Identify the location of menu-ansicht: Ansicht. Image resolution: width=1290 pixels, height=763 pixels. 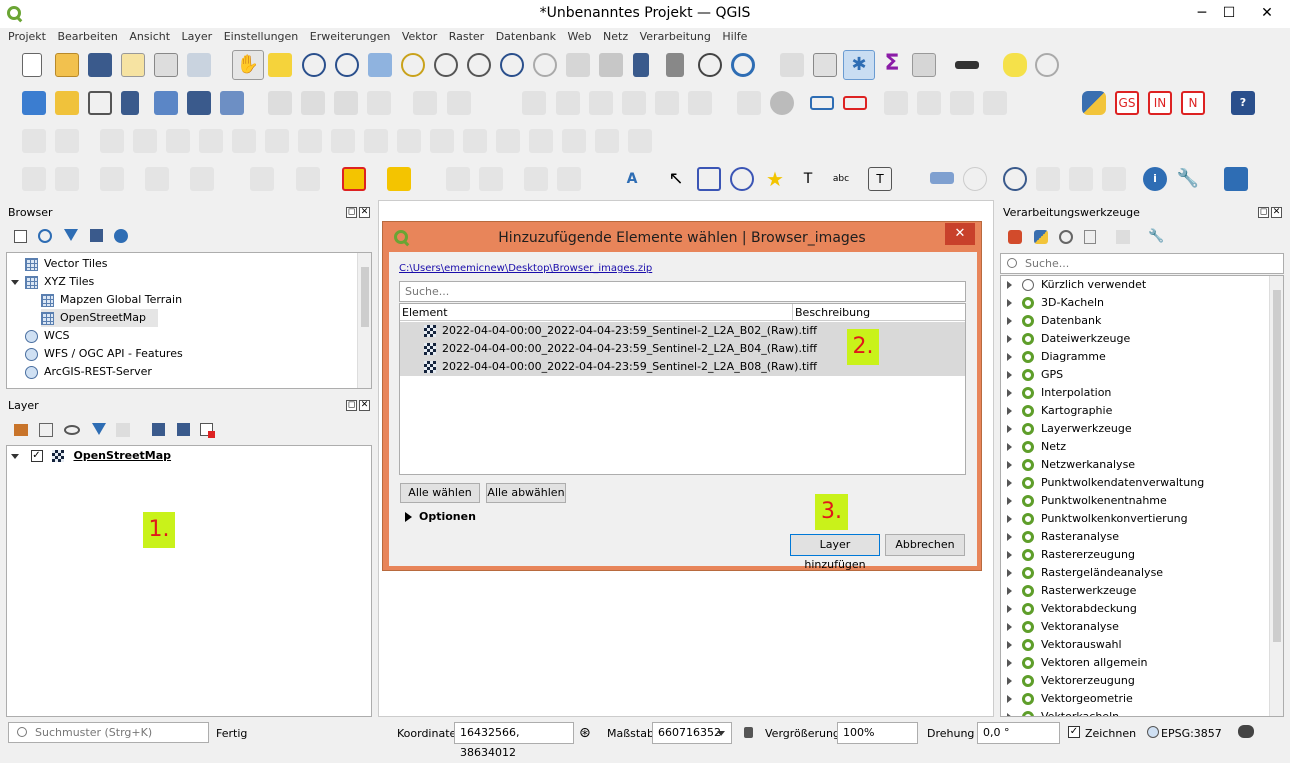
(145, 37).